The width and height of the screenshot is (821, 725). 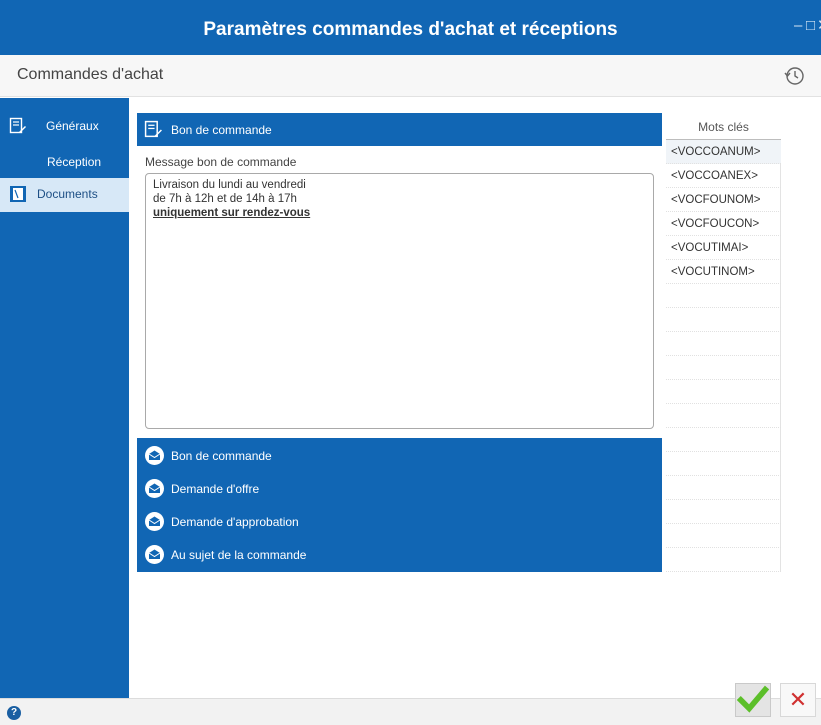 What do you see at coordinates (399, 521) in the screenshot?
I see `template-demande-approbation: Demande d'approbation` at bounding box center [399, 521].